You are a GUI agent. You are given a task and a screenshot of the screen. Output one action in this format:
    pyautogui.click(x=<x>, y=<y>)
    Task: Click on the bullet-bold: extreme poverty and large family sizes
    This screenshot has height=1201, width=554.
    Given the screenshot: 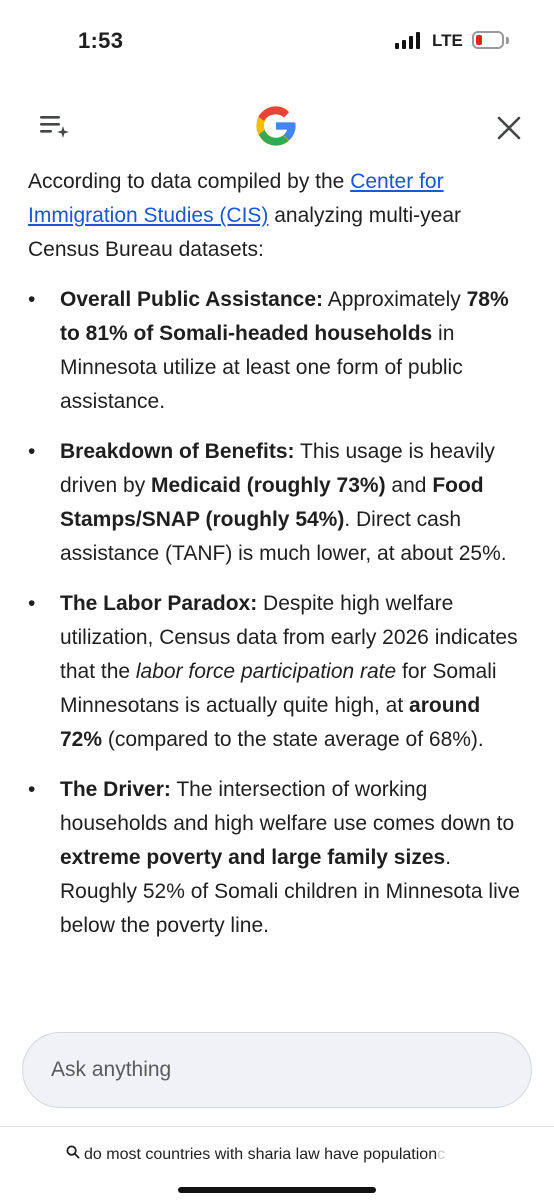 What is the action you would take?
    pyautogui.click(x=253, y=857)
    